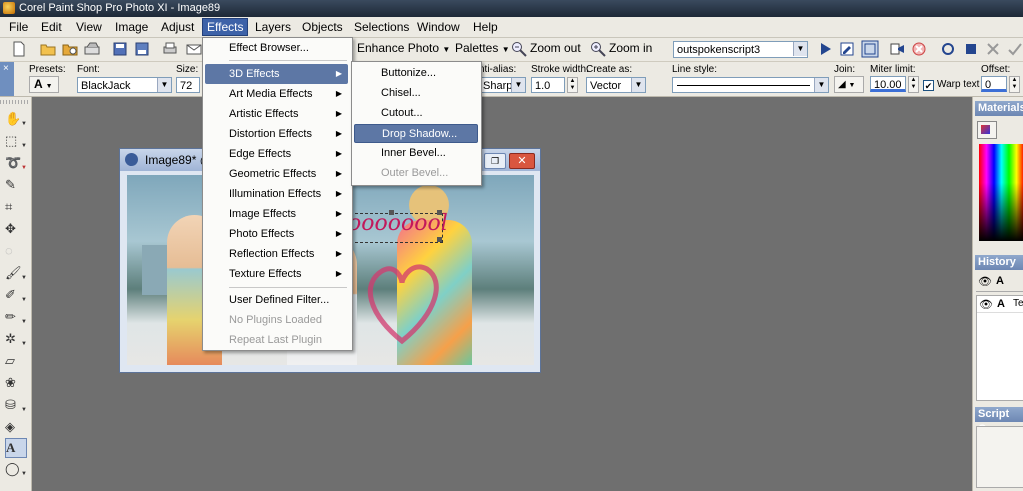 This screenshot has height=491, width=1023. Describe the element at coordinates (89, 27) in the screenshot. I see `menu-view: View` at that location.